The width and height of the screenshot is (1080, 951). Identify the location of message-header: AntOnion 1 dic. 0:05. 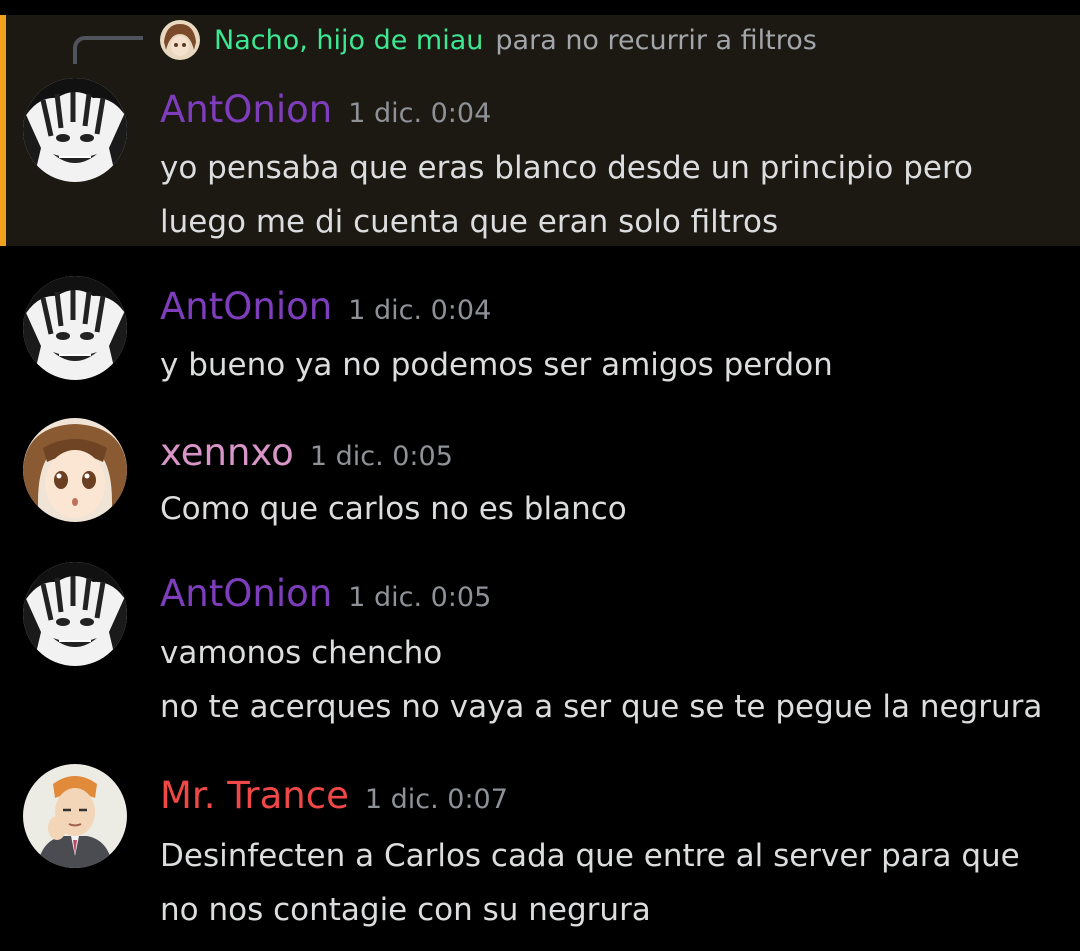
(325, 593).